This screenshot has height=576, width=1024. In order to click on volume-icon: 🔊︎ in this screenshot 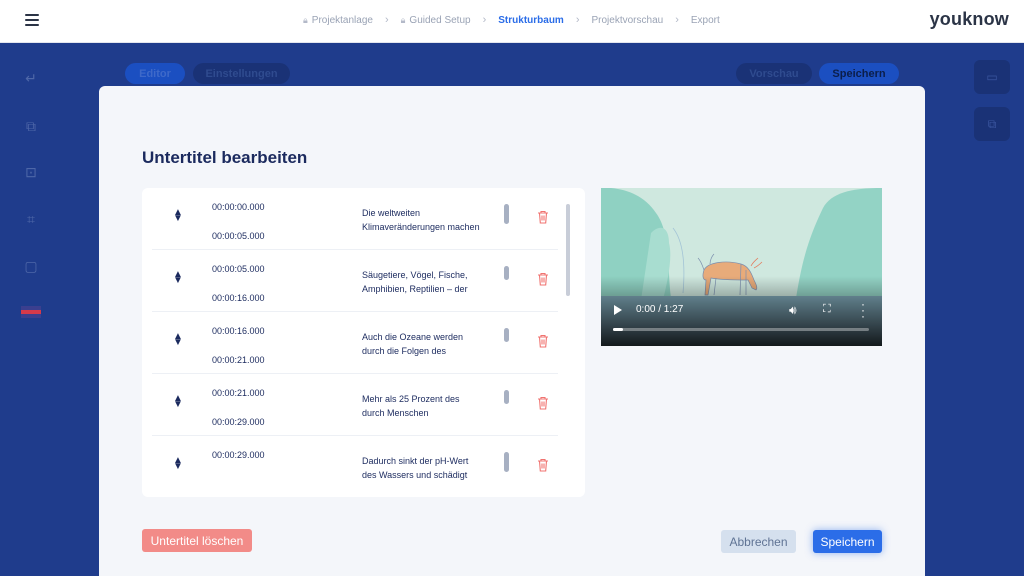, I will do `click(793, 310)`.